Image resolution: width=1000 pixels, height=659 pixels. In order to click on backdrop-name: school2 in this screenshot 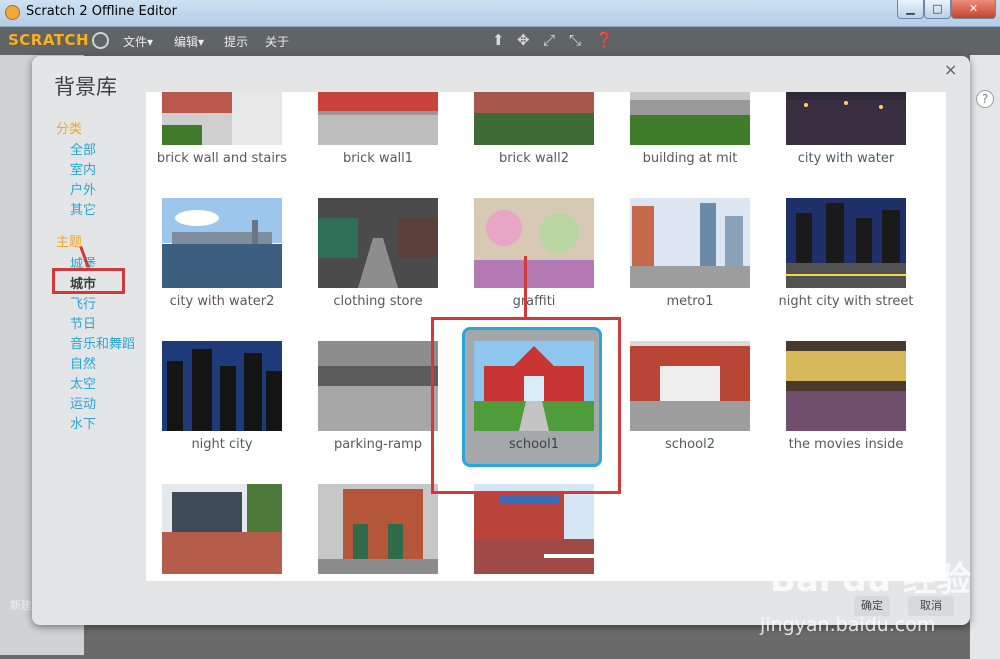, I will do `click(690, 444)`.